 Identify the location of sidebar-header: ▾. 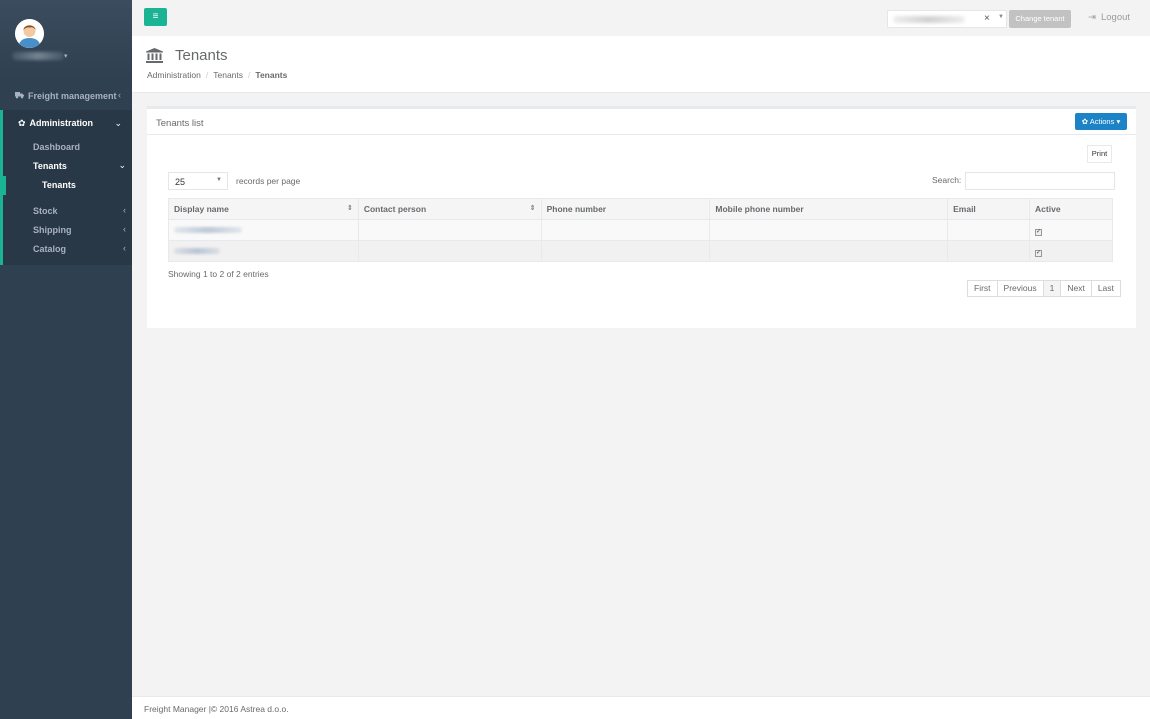
(66, 40).